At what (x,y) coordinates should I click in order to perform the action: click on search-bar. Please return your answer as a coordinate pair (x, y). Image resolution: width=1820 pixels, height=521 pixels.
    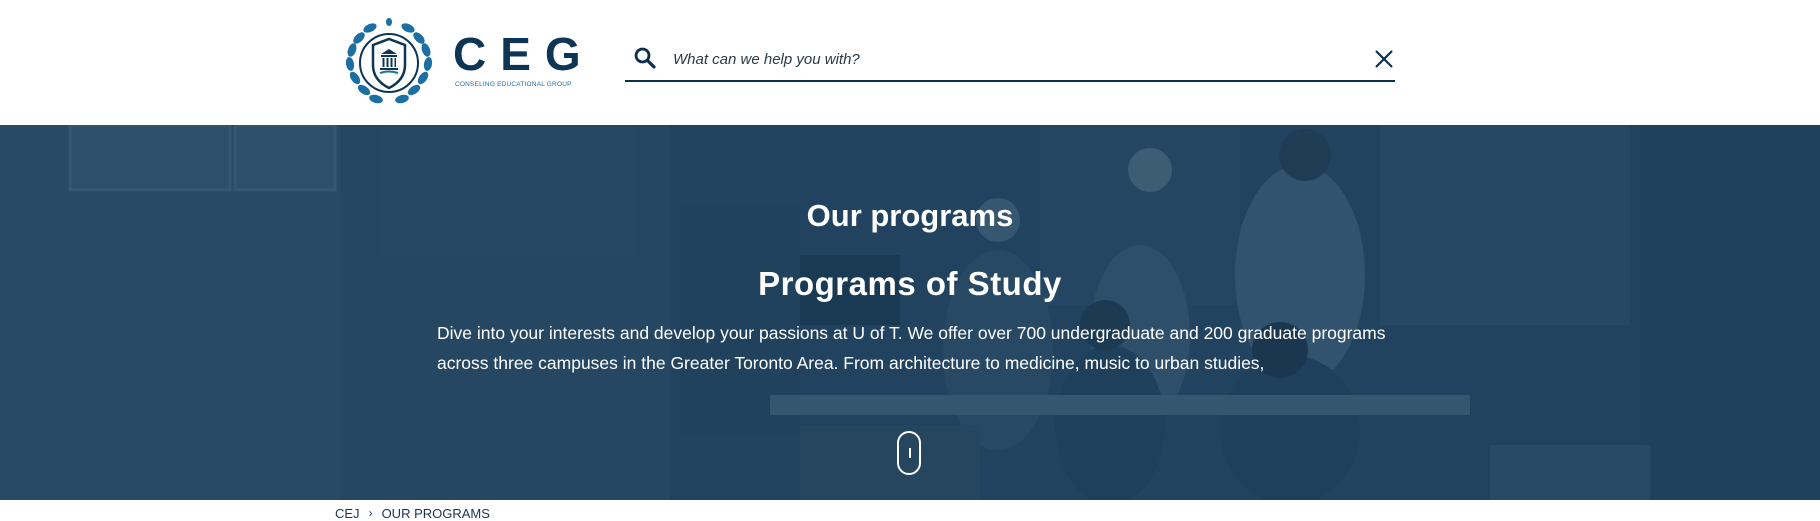
    Looking at the image, I should click on (1010, 61).